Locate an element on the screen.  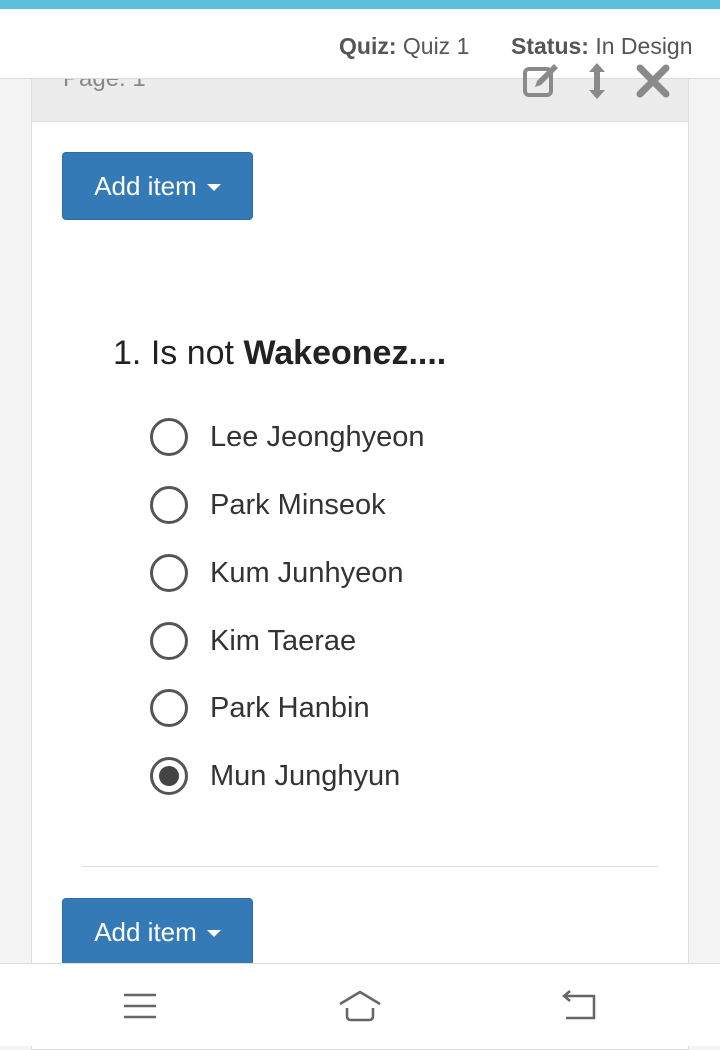
answer-option: Park Minseok is located at coordinates (268, 505).